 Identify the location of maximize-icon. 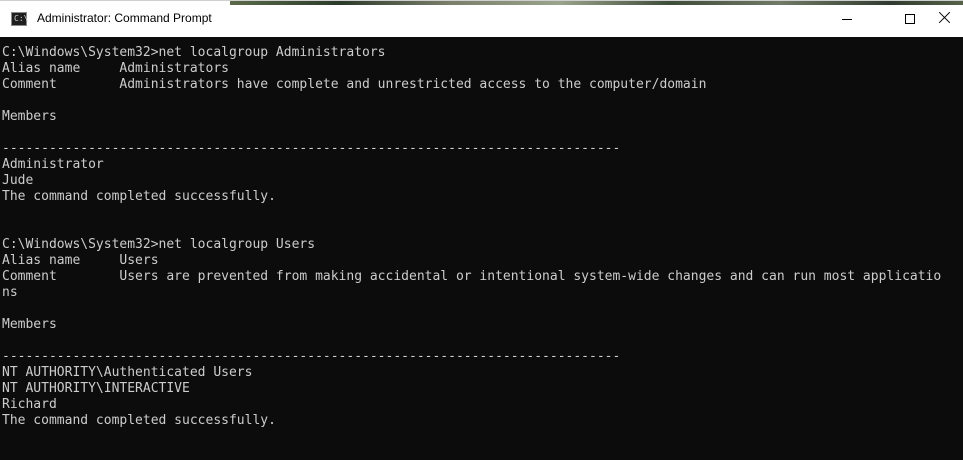
(910, 19).